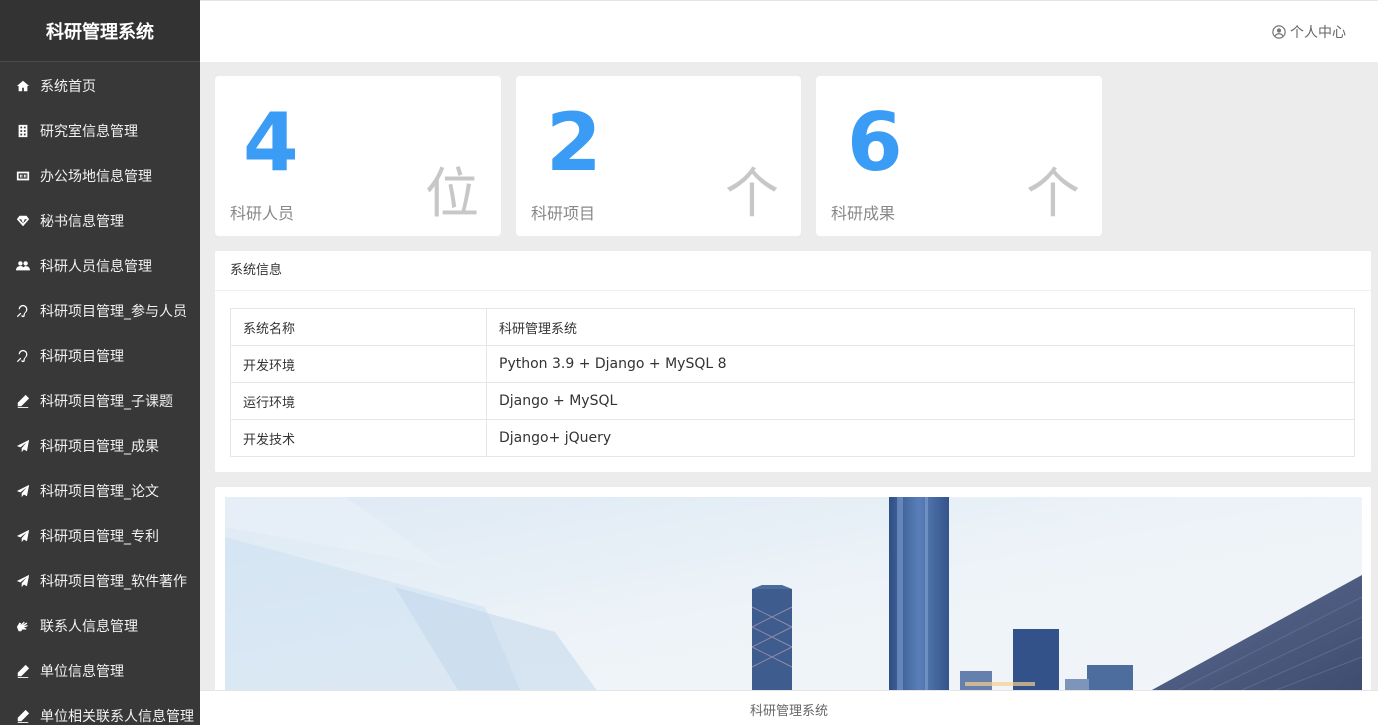 The height and width of the screenshot is (725, 1378). Describe the element at coordinates (920, 438) in the screenshot. I see `table-cell-value: Django+ jQuery` at that location.